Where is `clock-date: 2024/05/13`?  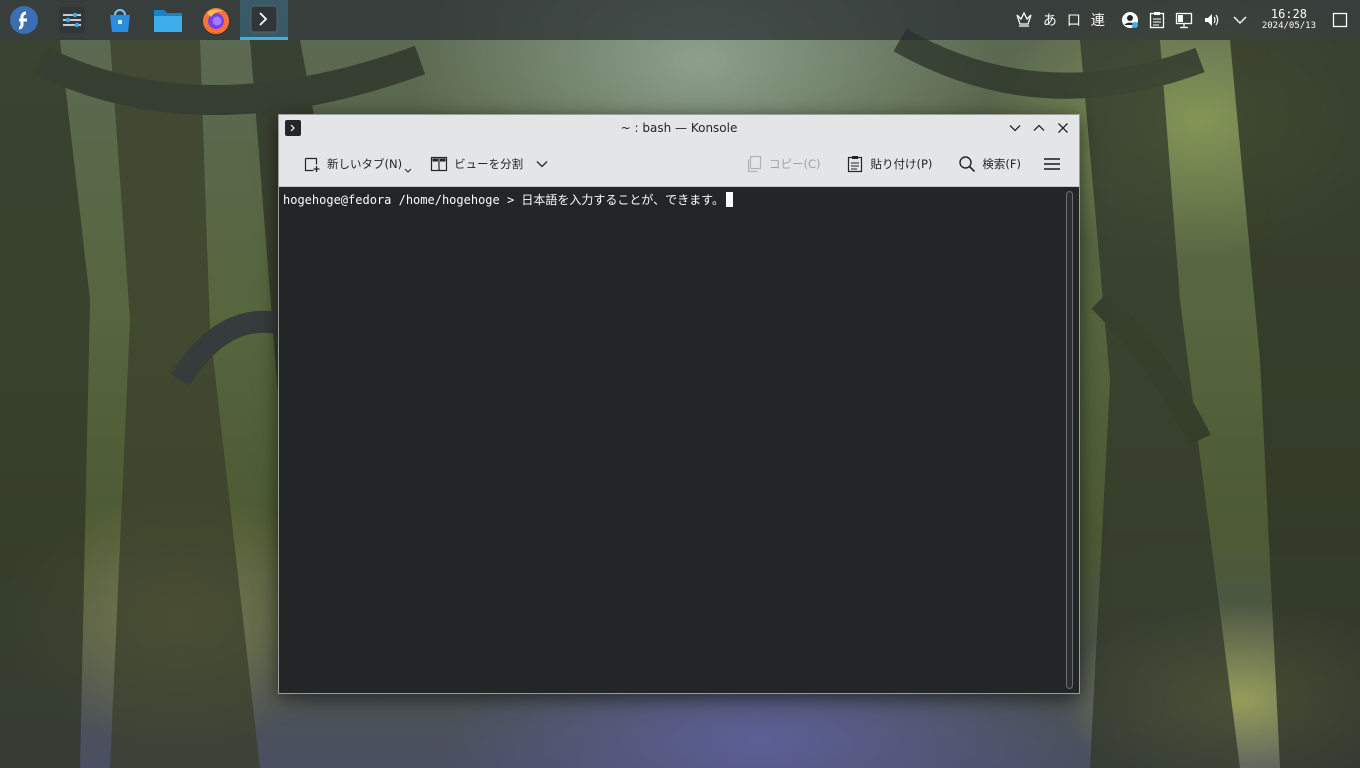 clock-date: 2024/05/13 is located at coordinates (1288, 26).